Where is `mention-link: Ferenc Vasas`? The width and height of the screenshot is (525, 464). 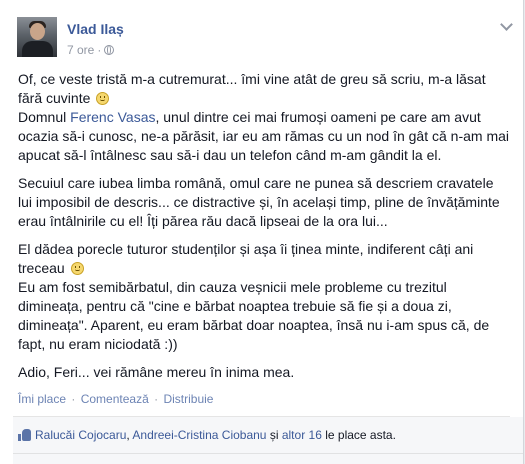 mention-link: Ferenc Vasas is located at coordinates (112, 117).